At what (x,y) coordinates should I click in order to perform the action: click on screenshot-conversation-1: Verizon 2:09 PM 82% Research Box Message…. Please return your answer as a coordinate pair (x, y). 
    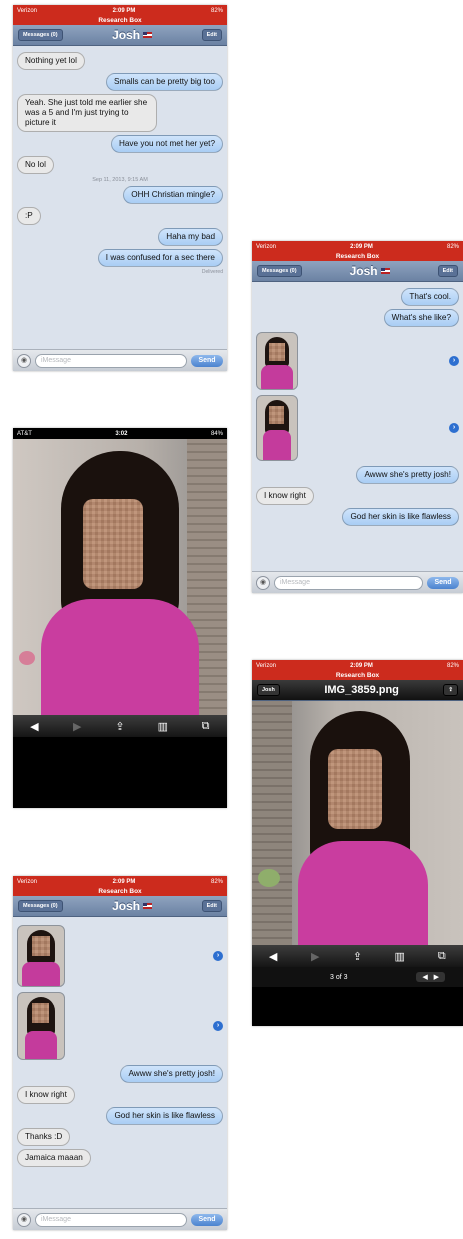
    Looking at the image, I should click on (120, 188).